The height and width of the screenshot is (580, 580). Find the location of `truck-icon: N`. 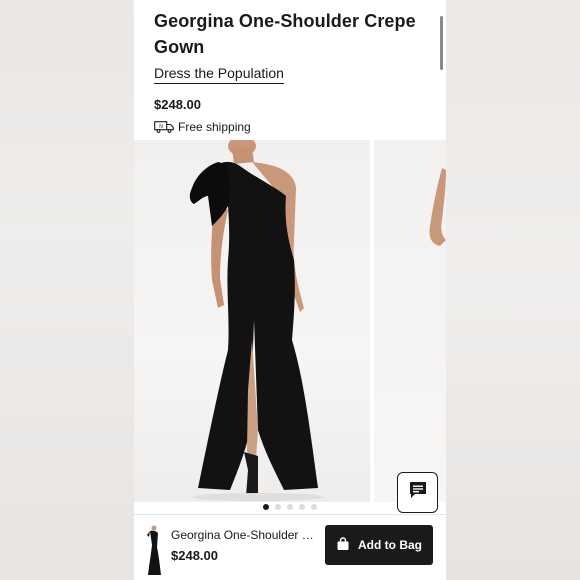

truck-icon: N is located at coordinates (164, 127).